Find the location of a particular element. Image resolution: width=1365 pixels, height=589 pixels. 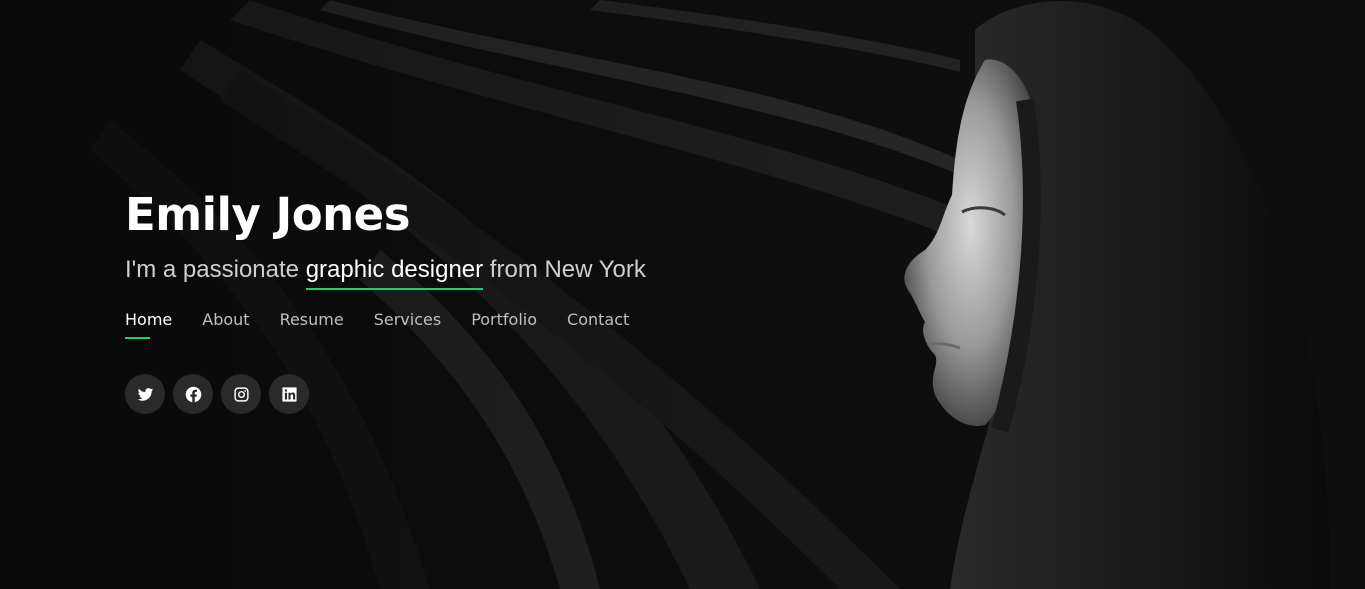

nav-resume: Resume is located at coordinates (312, 324).